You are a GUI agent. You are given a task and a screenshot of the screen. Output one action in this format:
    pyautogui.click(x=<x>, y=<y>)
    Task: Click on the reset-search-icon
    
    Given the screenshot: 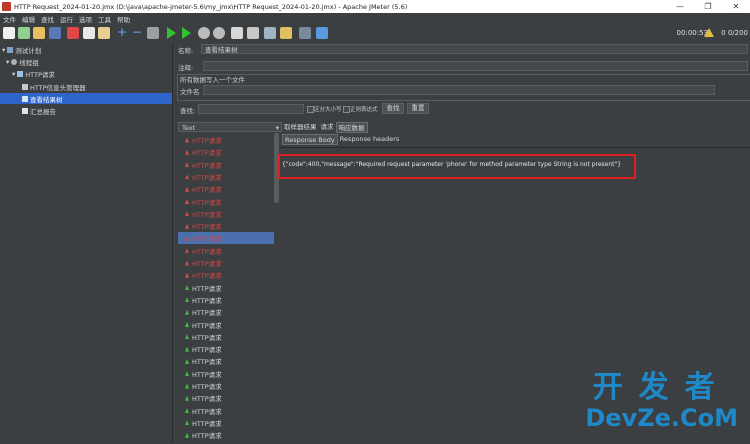 What is the action you would take?
    pyautogui.click(x=286, y=33)
    